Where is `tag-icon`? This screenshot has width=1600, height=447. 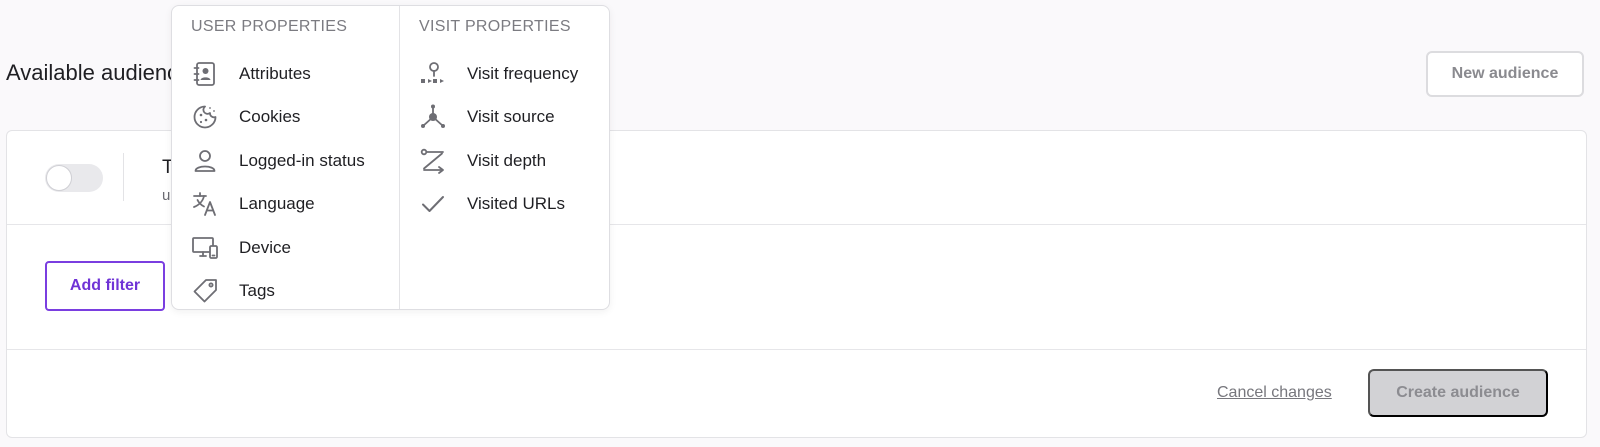 tag-icon is located at coordinates (205, 291).